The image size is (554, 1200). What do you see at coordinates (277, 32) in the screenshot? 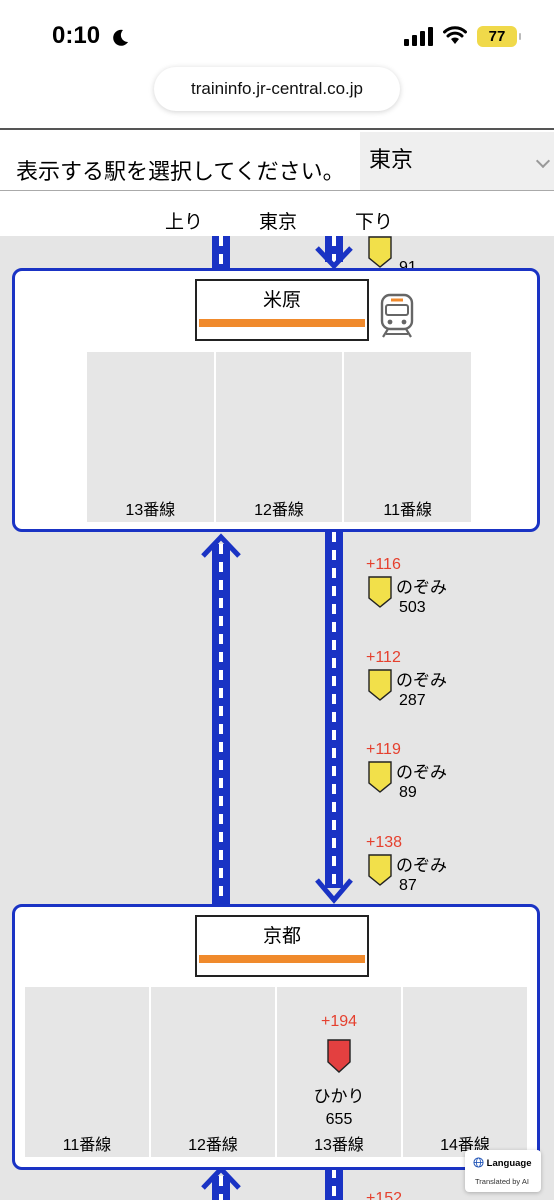
I see `status-bar: 0:10 77` at bounding box center [277, 32].